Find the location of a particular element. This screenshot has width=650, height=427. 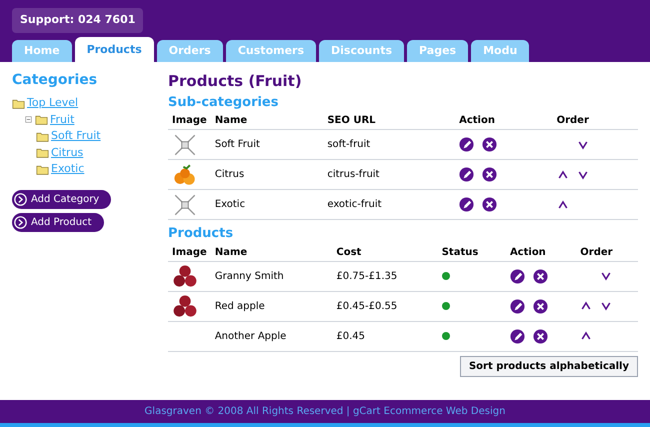

page-title: Products (Fruit) is located at coordinates (235, 81).